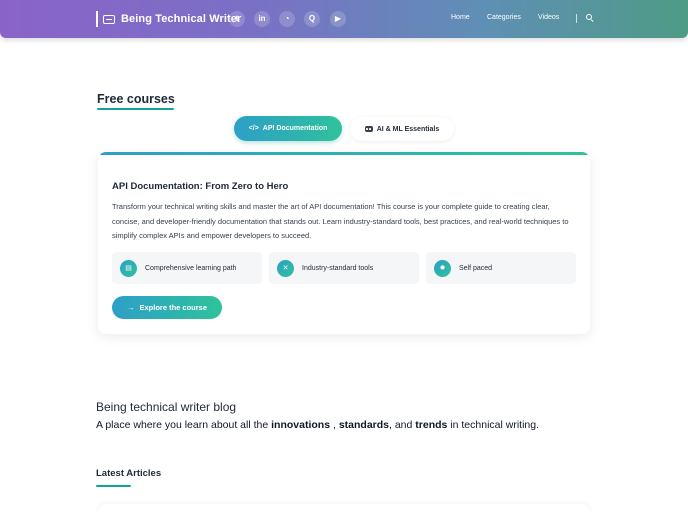 The height and width of the screenshot is (512, 688). Describe the element at coordinates (97, 19) in the screenshot. I see `brand-accent-bar` at that location.